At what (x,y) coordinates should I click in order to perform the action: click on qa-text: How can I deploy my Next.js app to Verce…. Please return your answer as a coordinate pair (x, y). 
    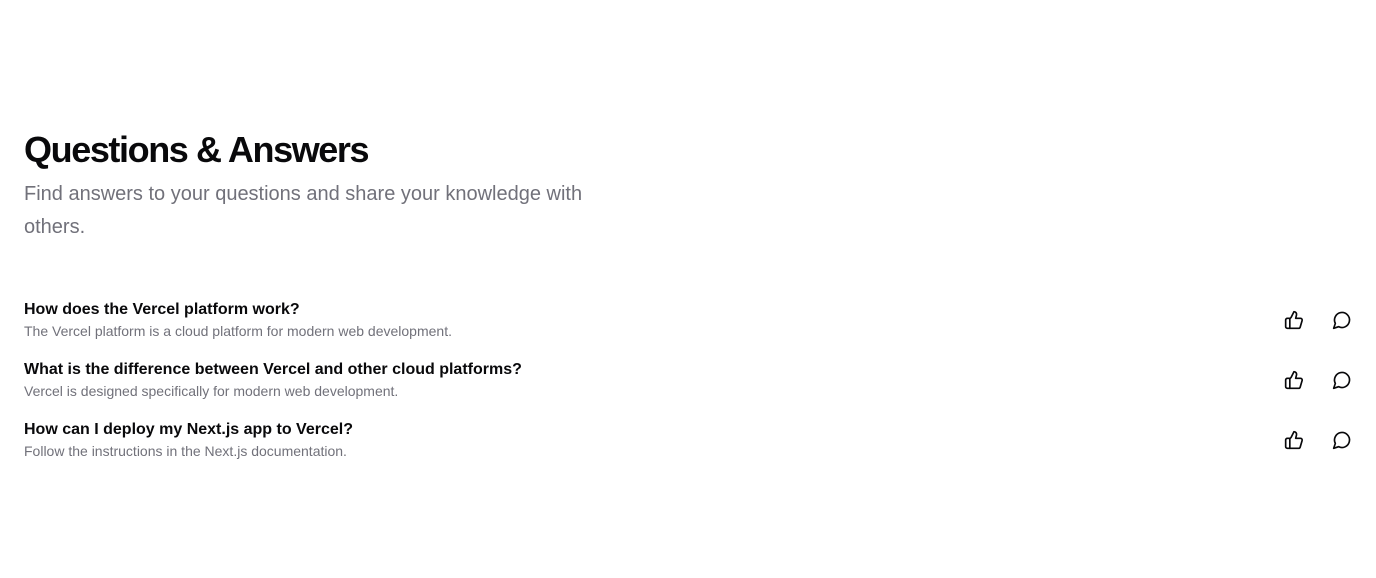
    Looking at the image, I should click on (188, 440).